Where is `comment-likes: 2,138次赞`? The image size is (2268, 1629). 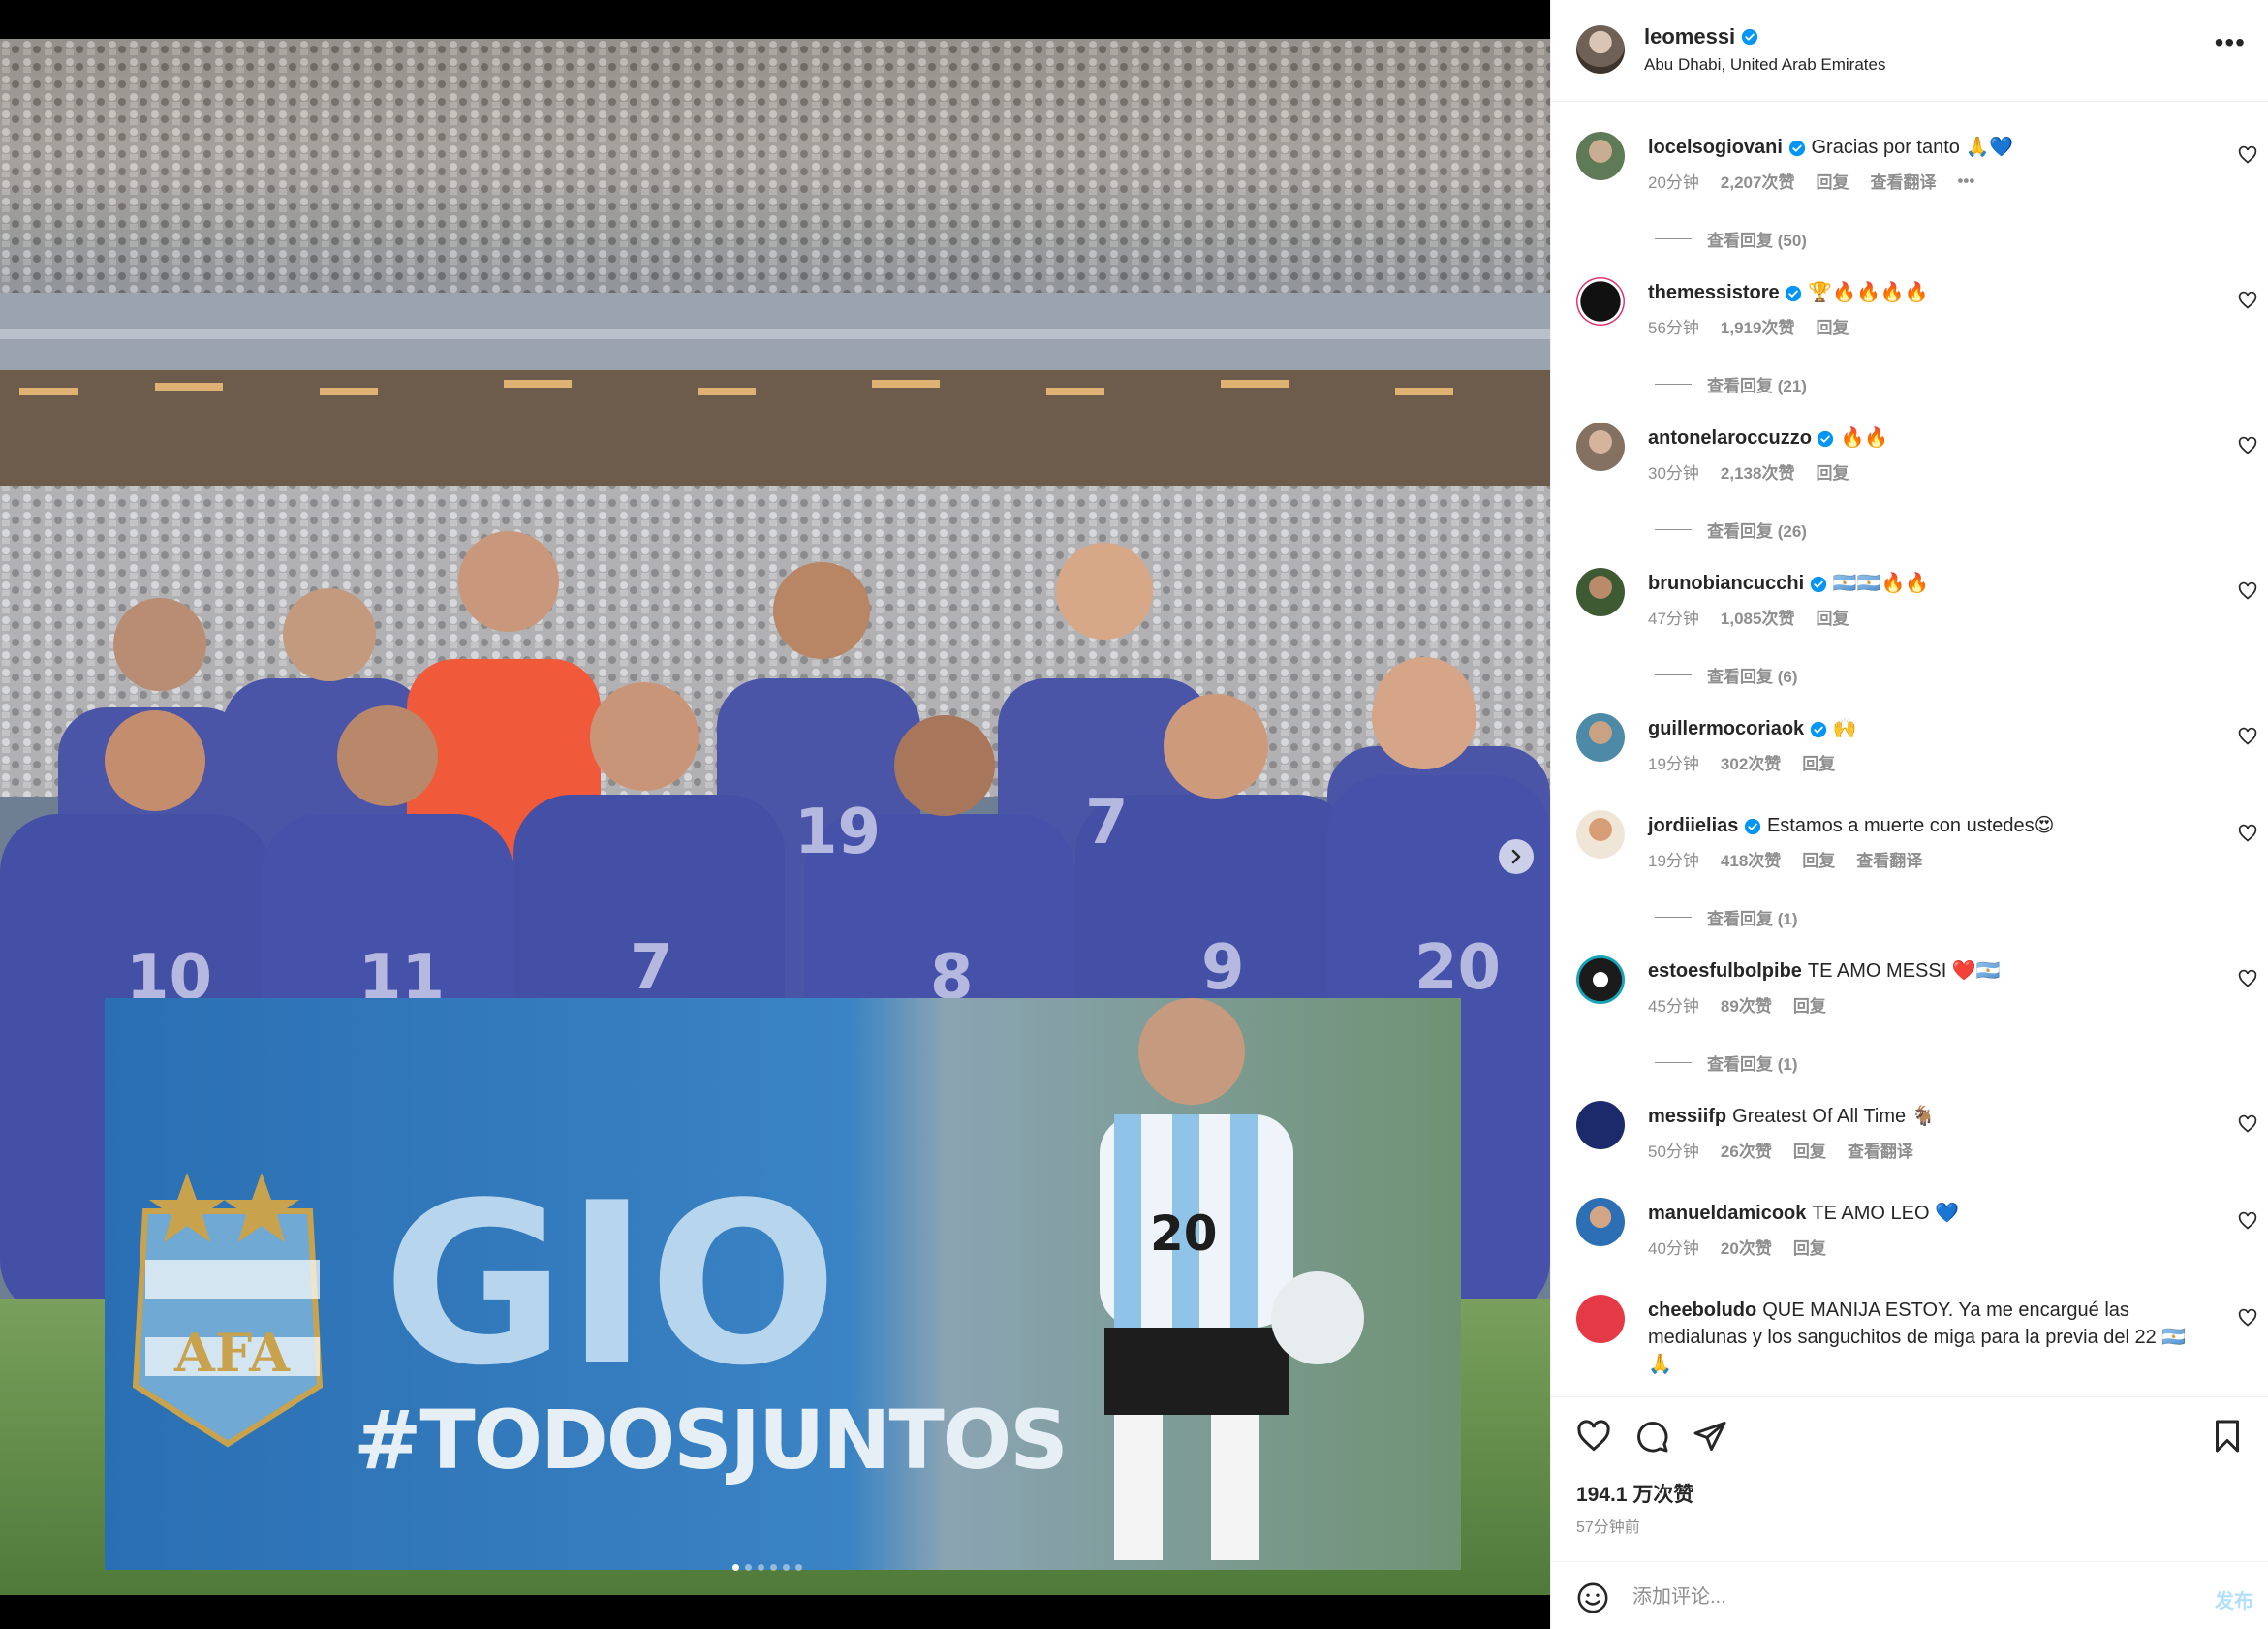
comment-likes: 2,138次赞 is located at coordinates (1758, 471).